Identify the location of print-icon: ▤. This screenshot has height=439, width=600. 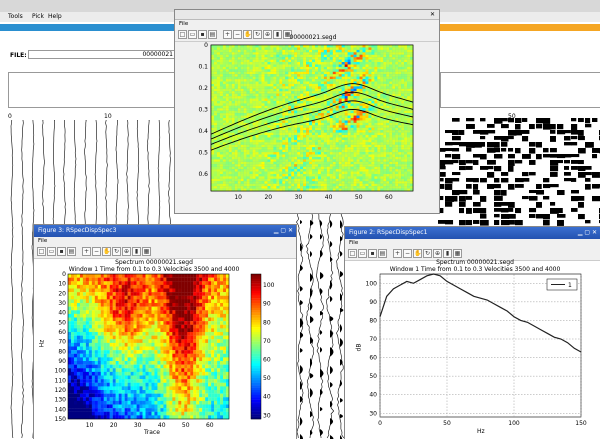
(71, 251).